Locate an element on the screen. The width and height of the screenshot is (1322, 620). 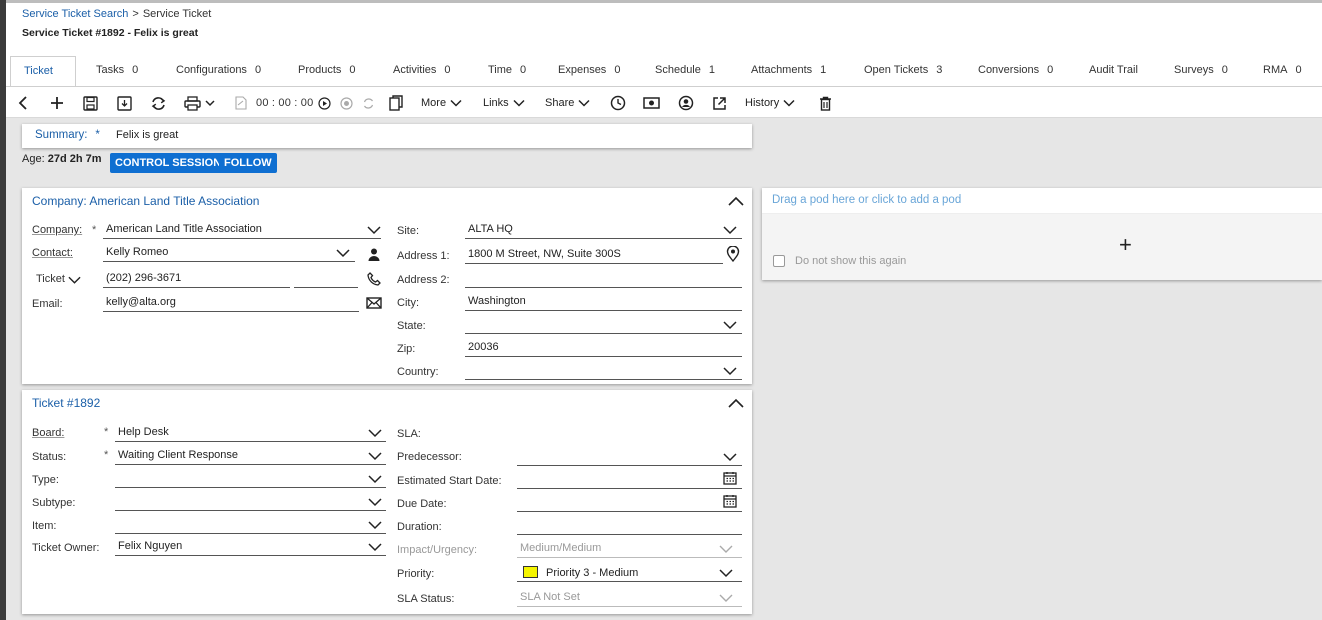
breadcrumb-link-search: Service Ticket Search is located at coordinates (75, 14).